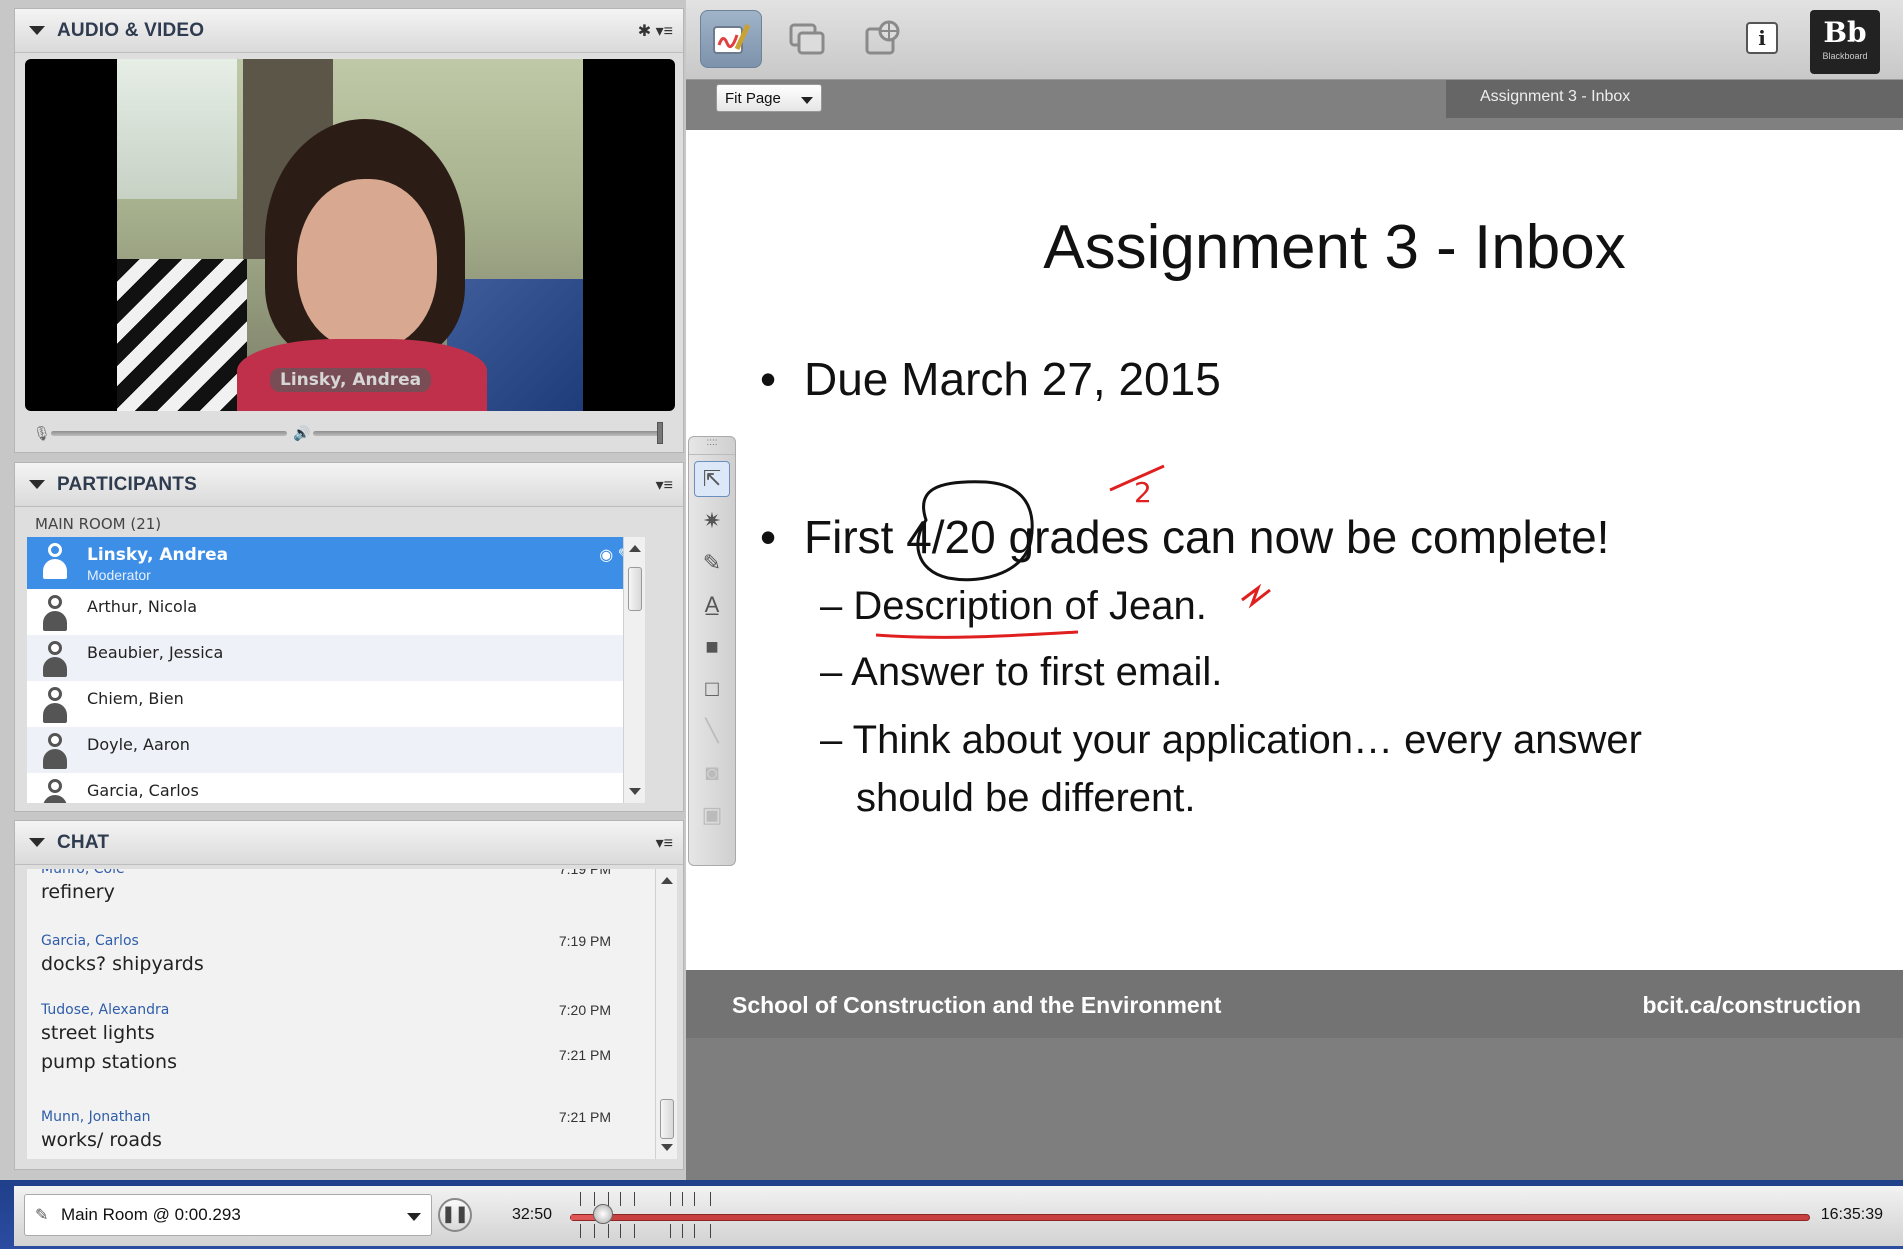 This screenshot has width=1903, height=1249. What do you see at coordinates (341, 954) in the screenshot?
I see `chat-message: Garcia, Carlos 7:19 PM docks? shipyards` at bounding box center [341, 954].